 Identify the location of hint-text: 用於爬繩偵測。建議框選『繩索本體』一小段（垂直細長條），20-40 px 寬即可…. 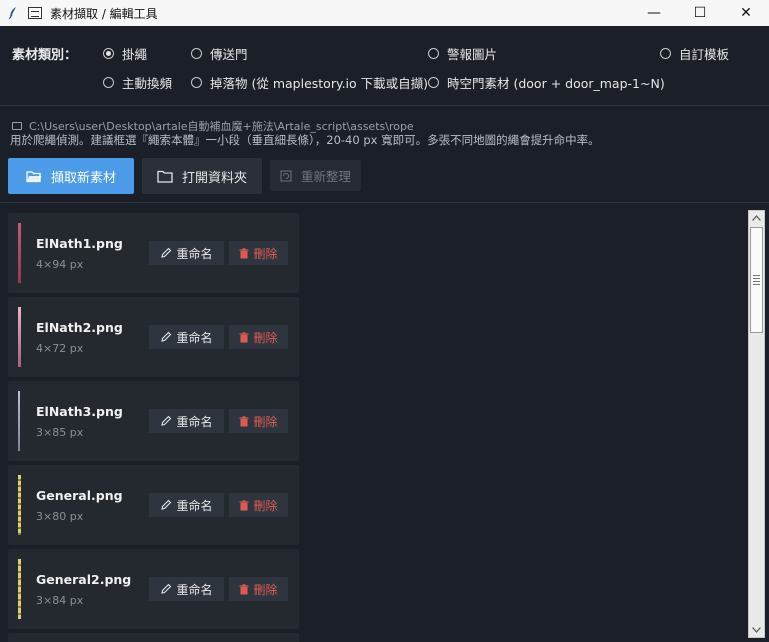
(305, 140).